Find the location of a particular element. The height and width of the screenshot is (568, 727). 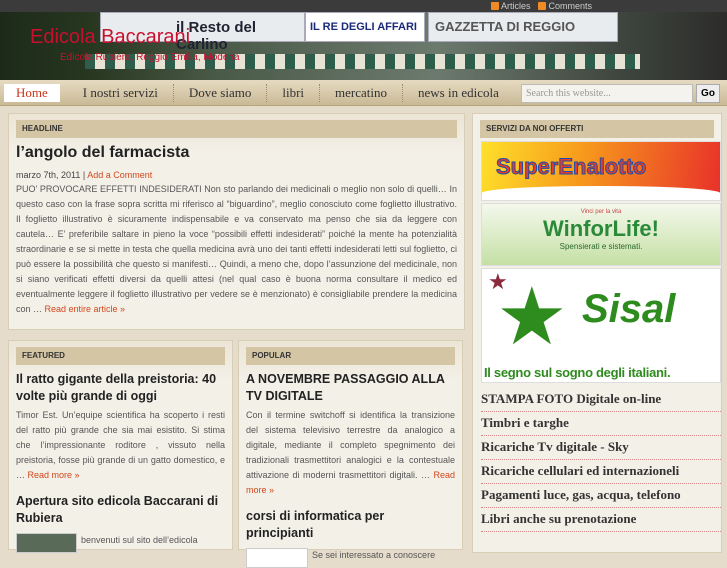

post-excerpt: benvenuti sul sito dell’edicola is located at coordinates (139, 540).